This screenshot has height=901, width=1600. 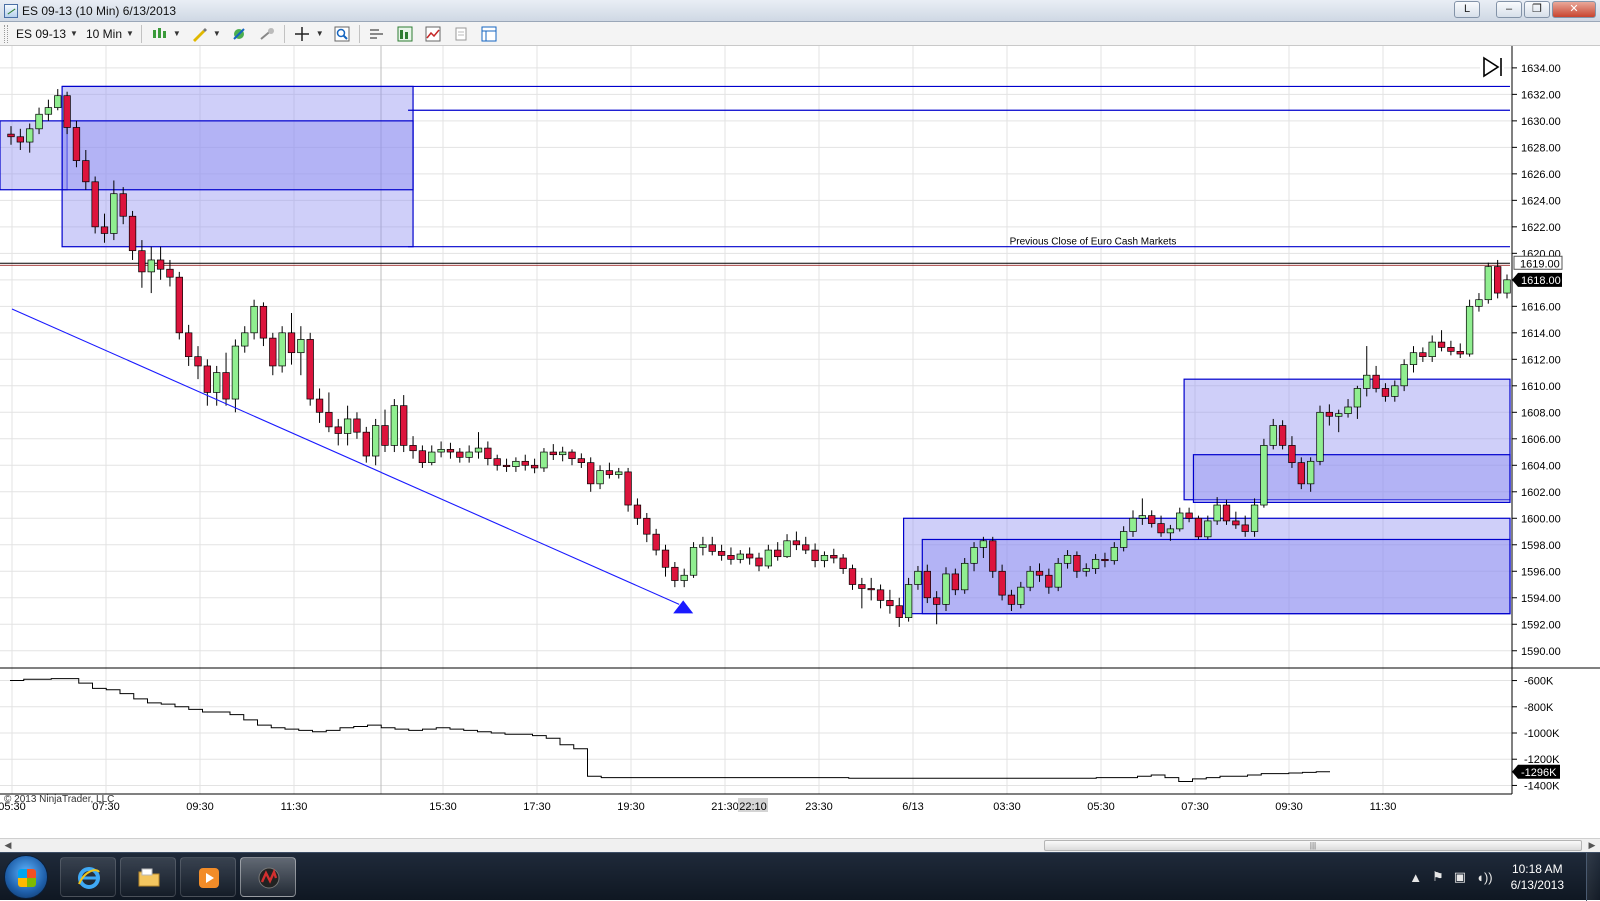 I want to click on restore-button: ❐, so click(x=1537, y=9).